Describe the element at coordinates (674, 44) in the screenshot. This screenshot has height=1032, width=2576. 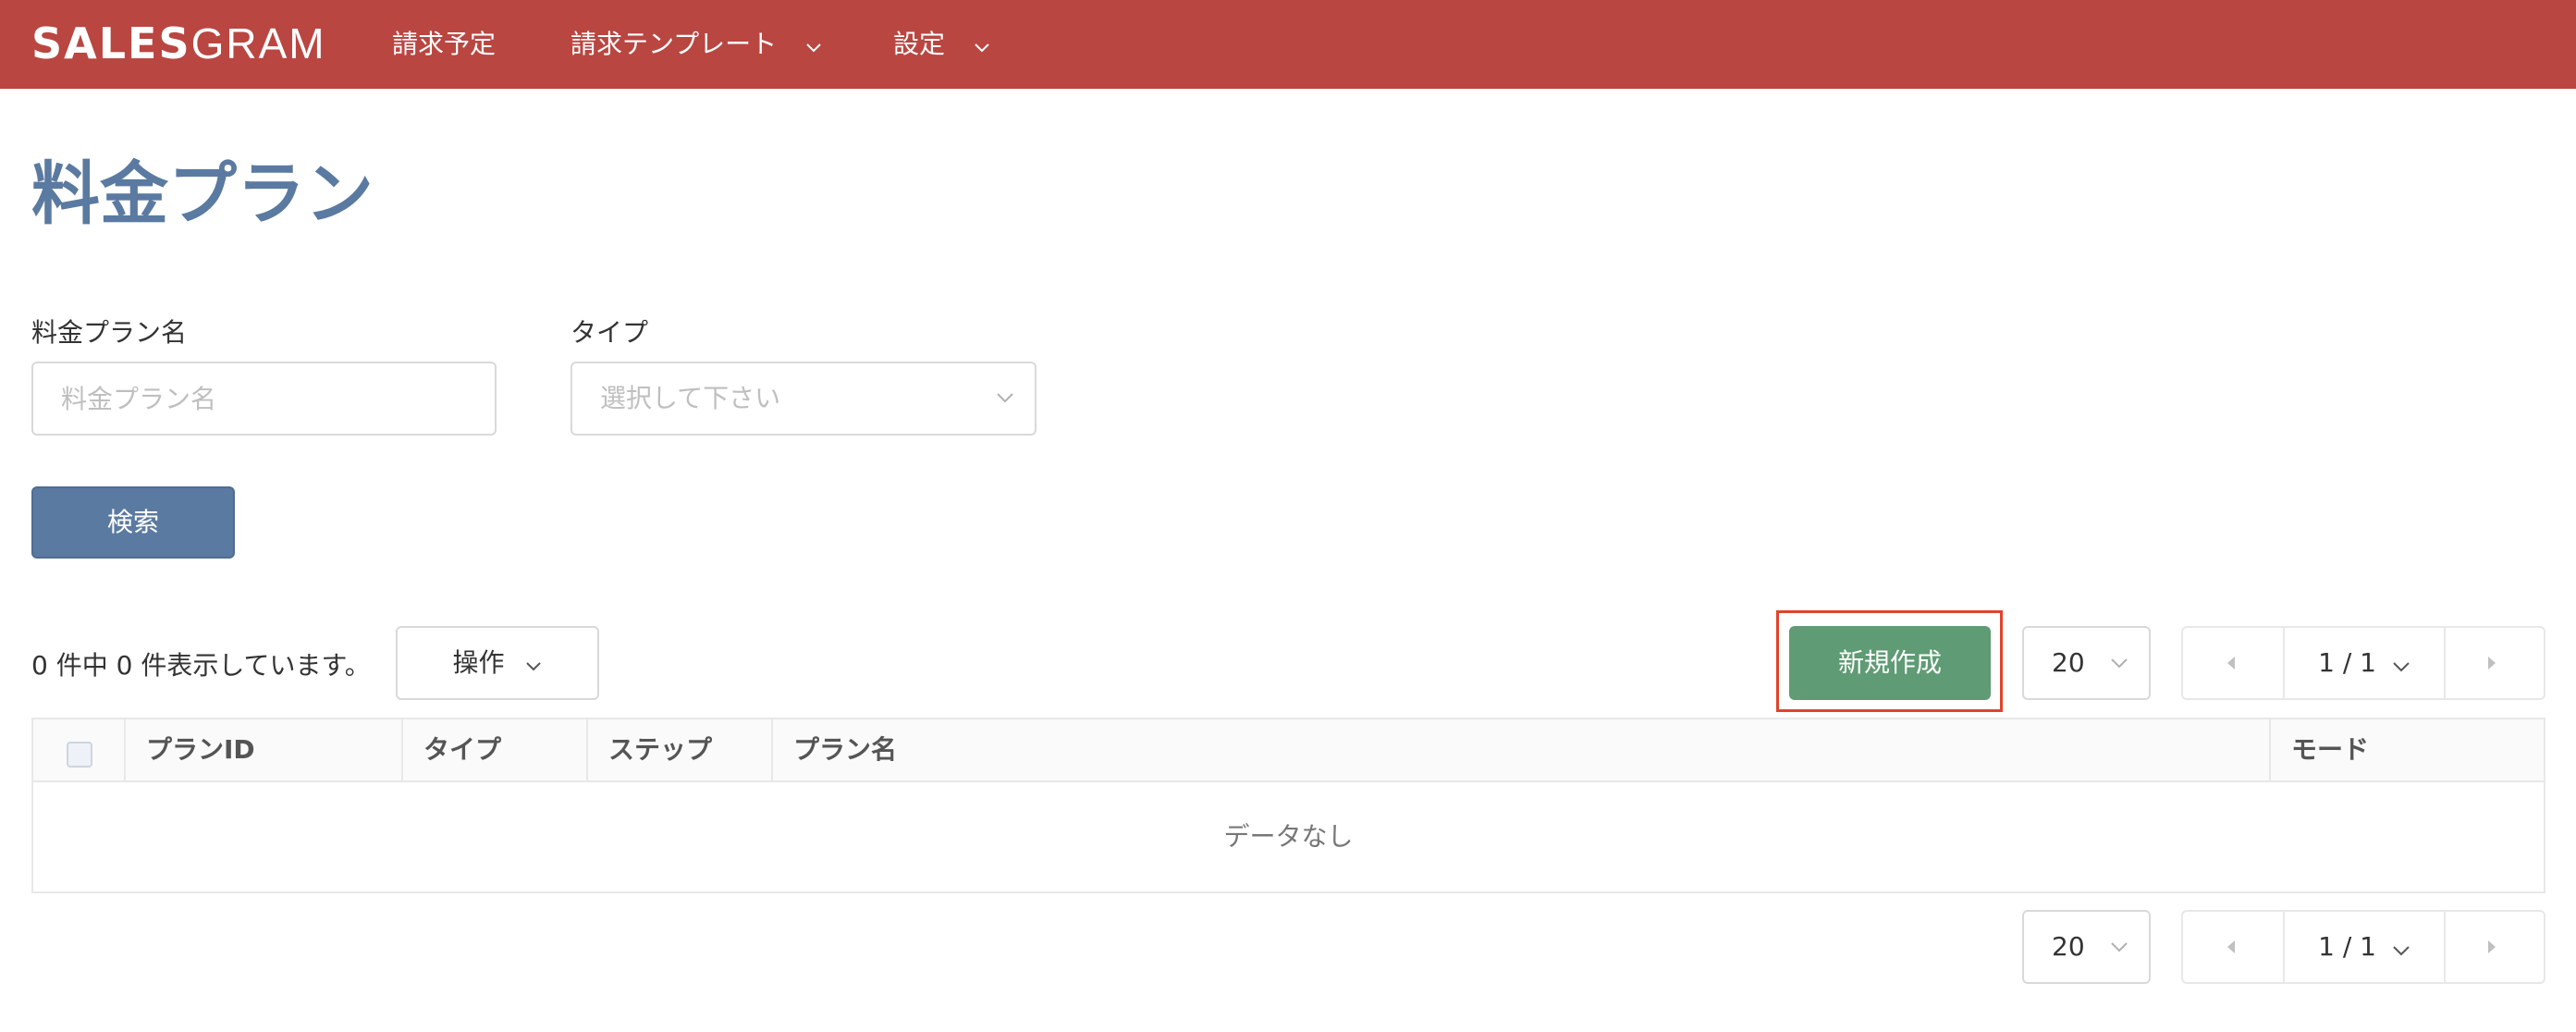
I see `nav-billing-templates-label: 請求テンプレート` at that location.